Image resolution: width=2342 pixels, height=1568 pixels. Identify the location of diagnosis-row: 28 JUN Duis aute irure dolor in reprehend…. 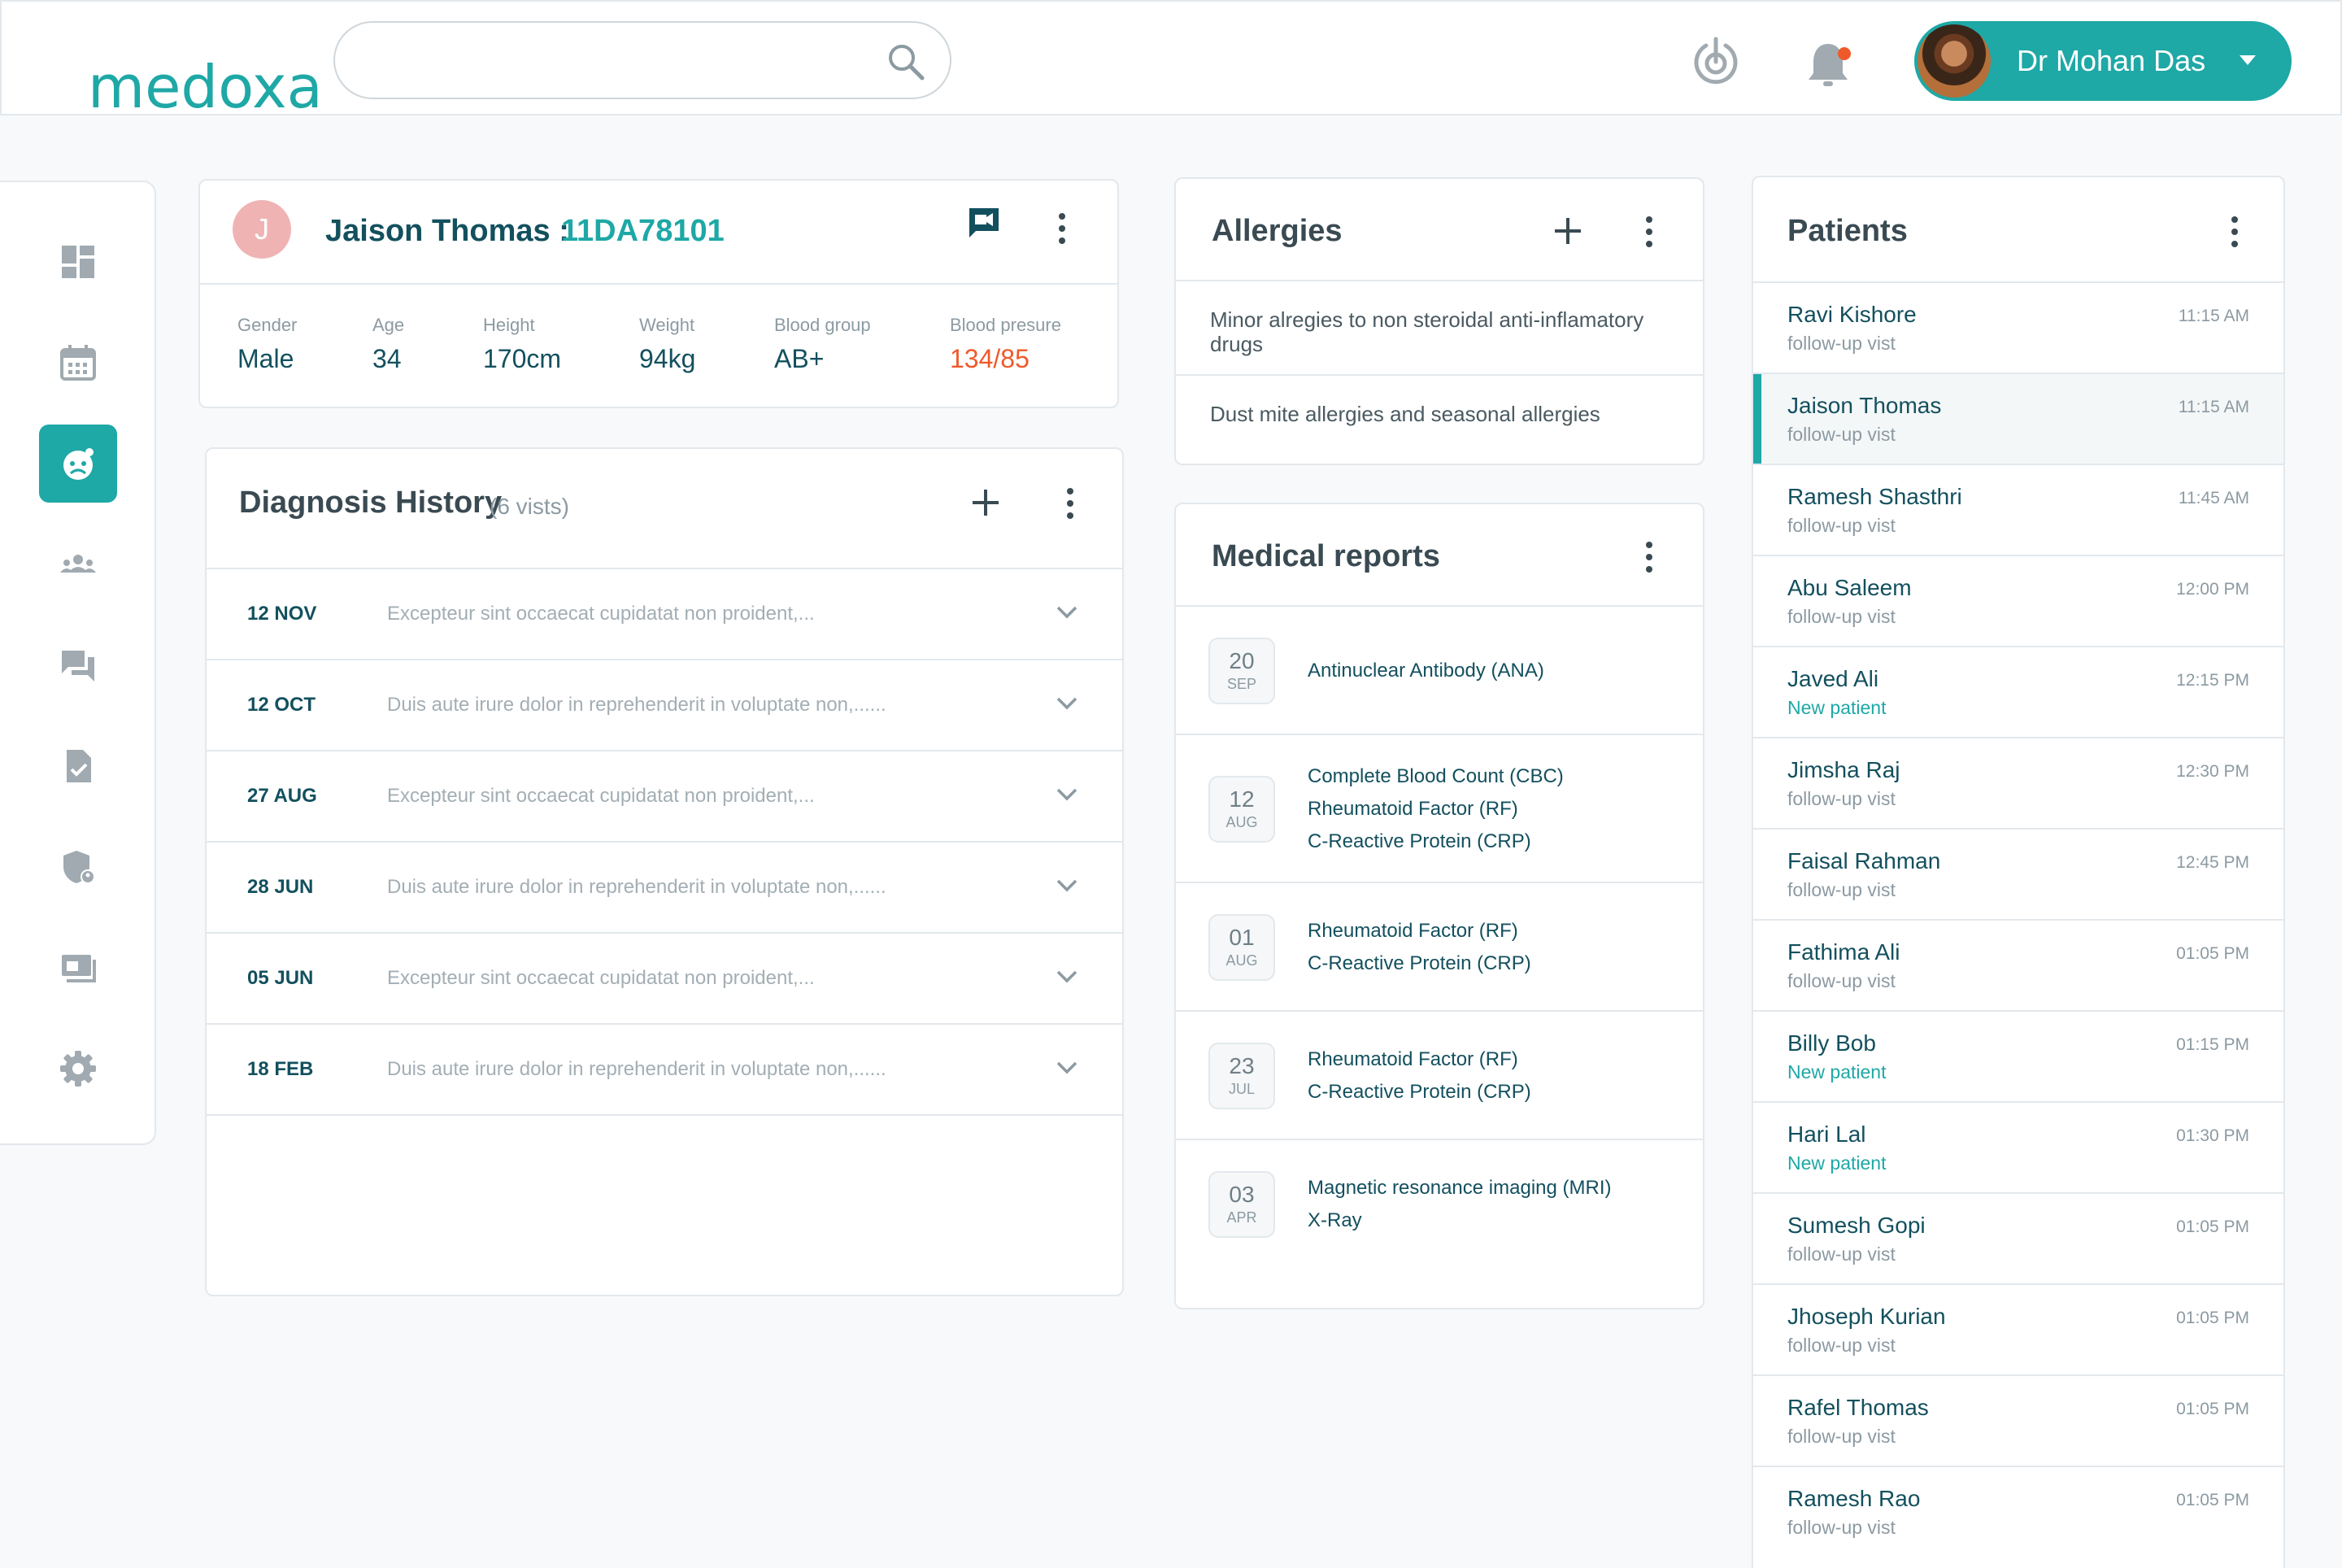
(664, 886).